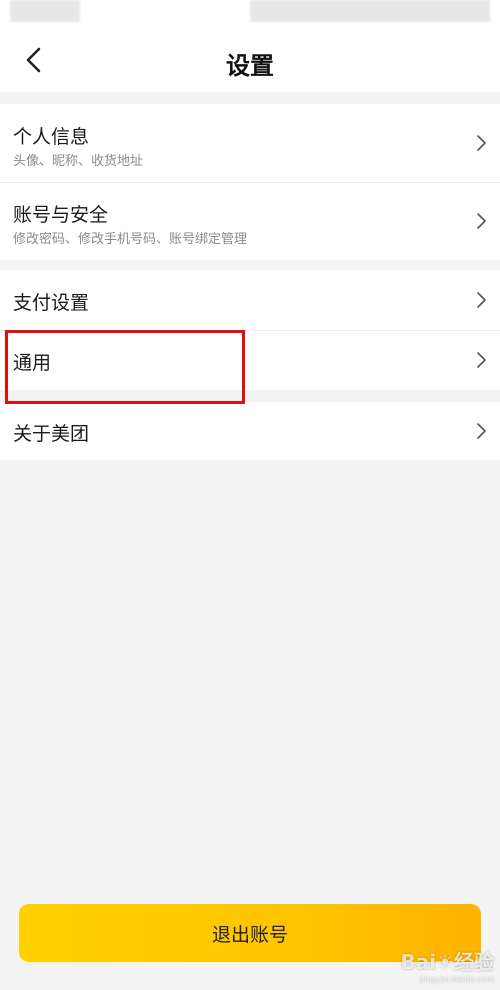 The height and width of the screenshot is (990, 500). Describe the element at coordinates (32, 363) in the screenshot. I see `settings-item-title: 通用` at that location.